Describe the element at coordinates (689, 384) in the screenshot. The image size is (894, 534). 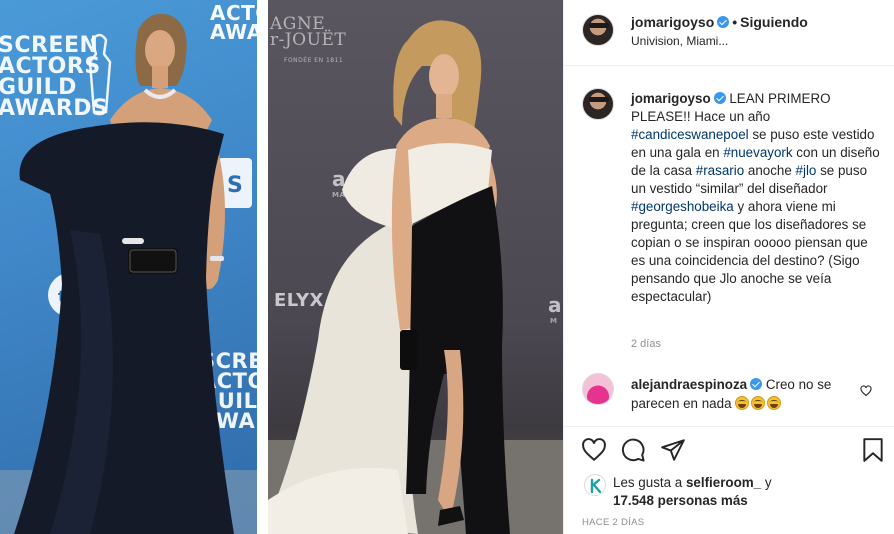
I see `commenter-username: alejandraespinoza` at that location.